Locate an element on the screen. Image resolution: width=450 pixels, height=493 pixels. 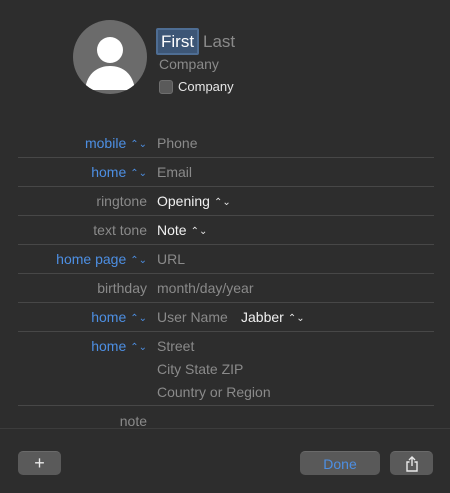
country-input: Country or Region is located at coordinates (214, 392).